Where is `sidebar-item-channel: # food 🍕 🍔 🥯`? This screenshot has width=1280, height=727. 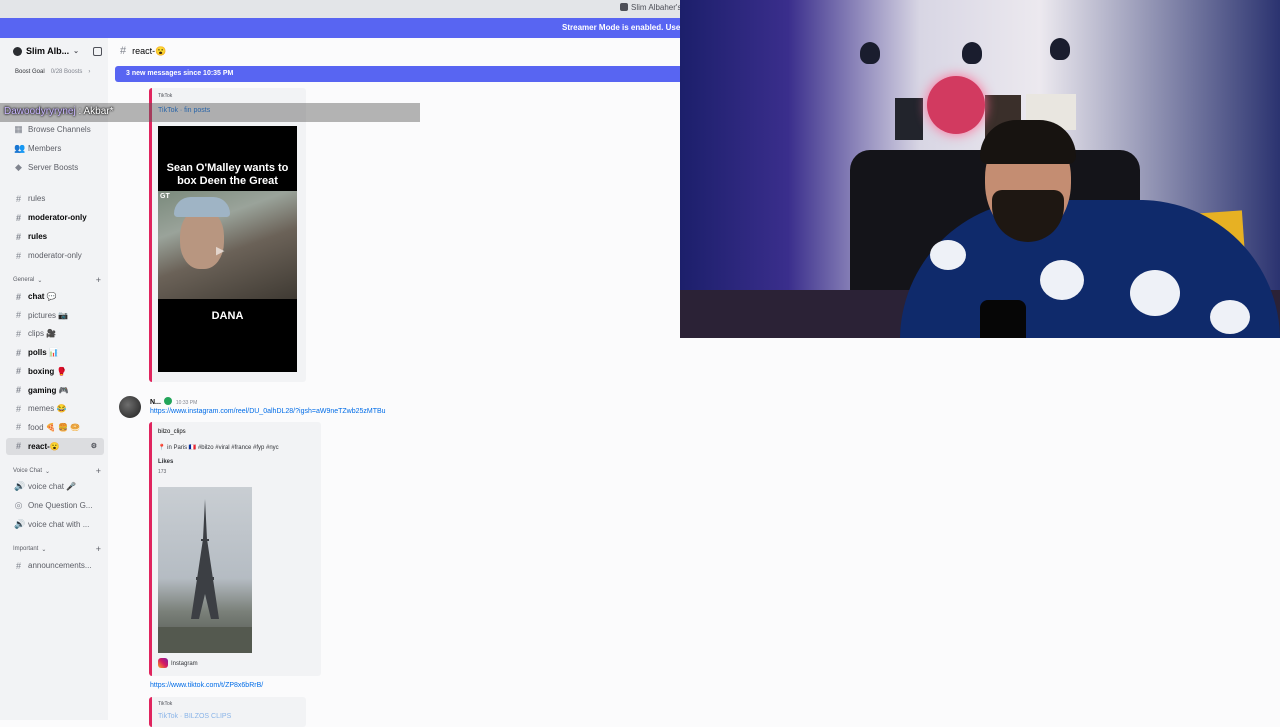 sidebar-item-channel: # food 🍕 🍔 🥯 is located at coordinates (55, 427).